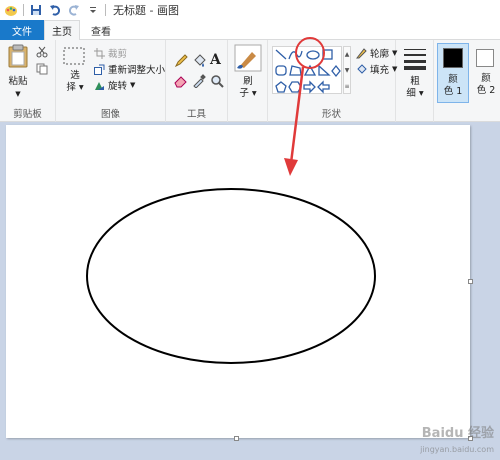  Describe the element at coordinates (250, 10) in the screenshot. I see `title-bar: 无标题 - 画图` at that location.